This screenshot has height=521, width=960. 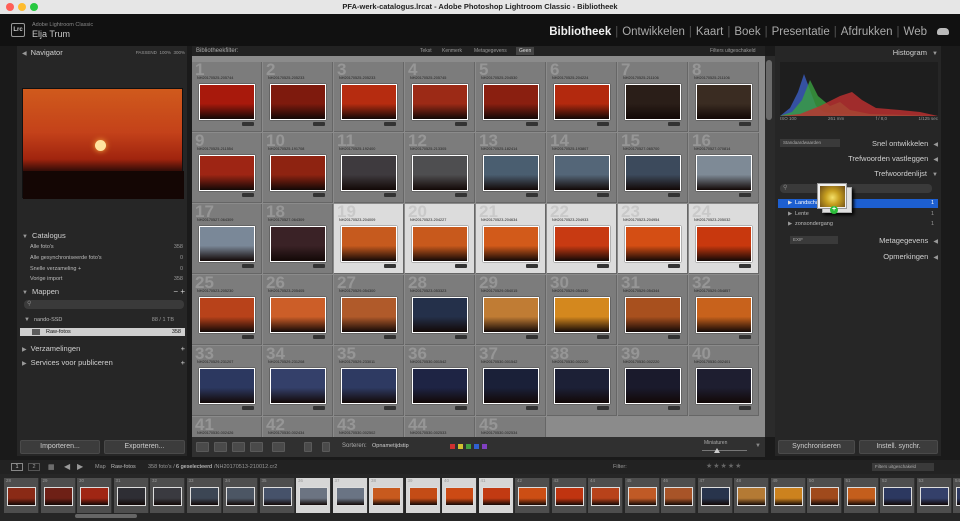 What do you see at coordinates (34, 7) in the screenshot?
I see `zoom-window-button` at bounding box center [34, 7].